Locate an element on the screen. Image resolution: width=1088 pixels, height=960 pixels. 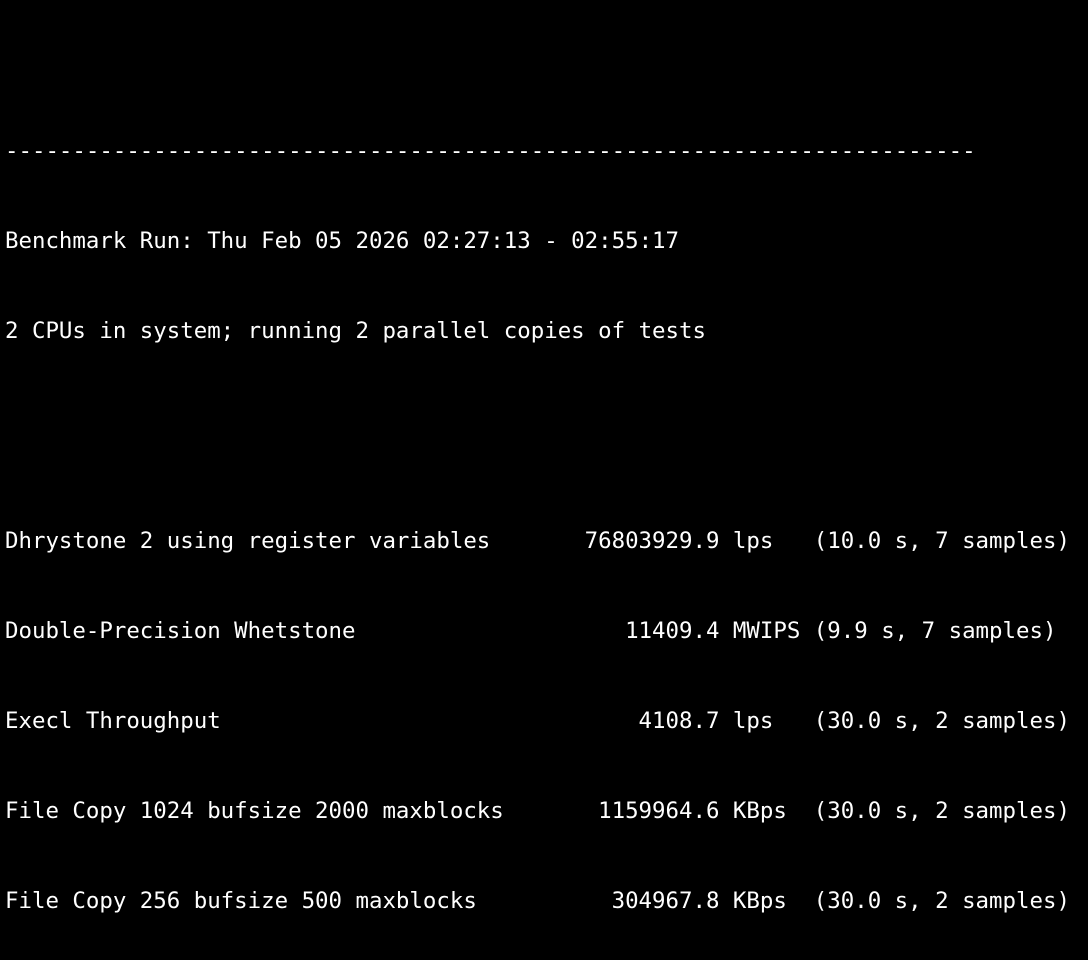
benchmark-value: 76803929.9 is located at coordinates (652, 541).